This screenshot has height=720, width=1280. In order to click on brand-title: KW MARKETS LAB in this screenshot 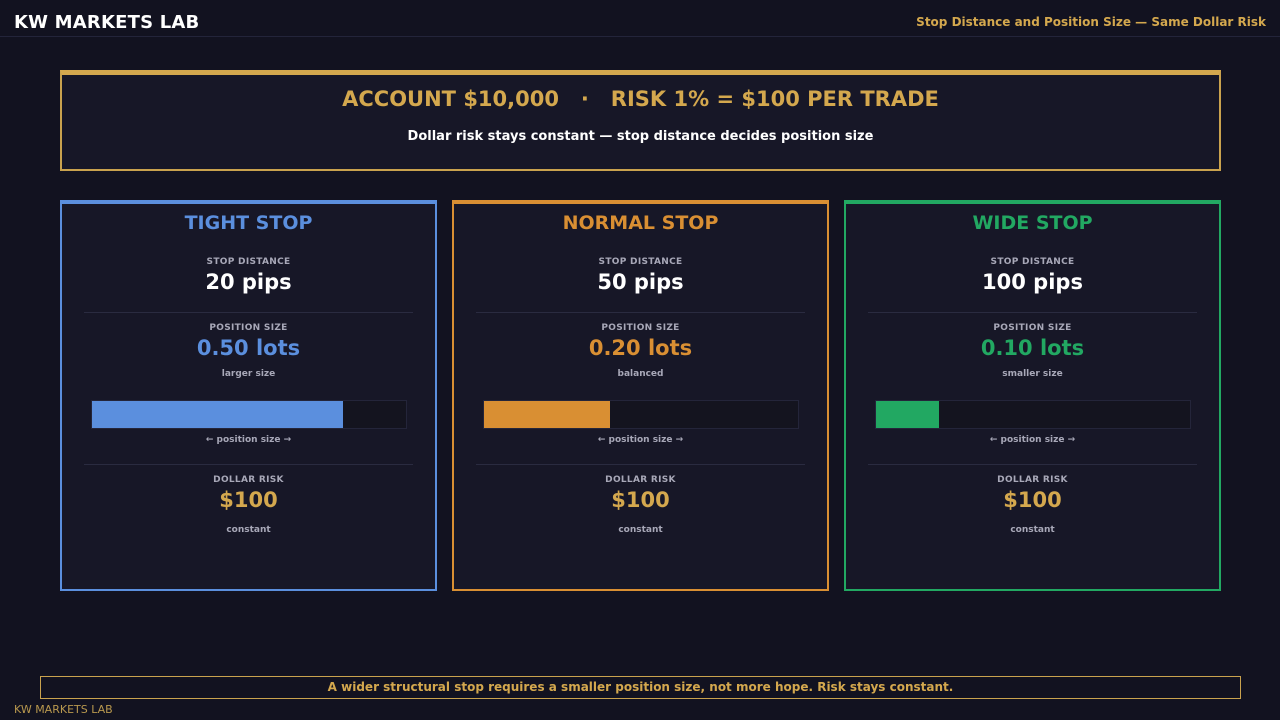, I will do `click(107, 22)`.